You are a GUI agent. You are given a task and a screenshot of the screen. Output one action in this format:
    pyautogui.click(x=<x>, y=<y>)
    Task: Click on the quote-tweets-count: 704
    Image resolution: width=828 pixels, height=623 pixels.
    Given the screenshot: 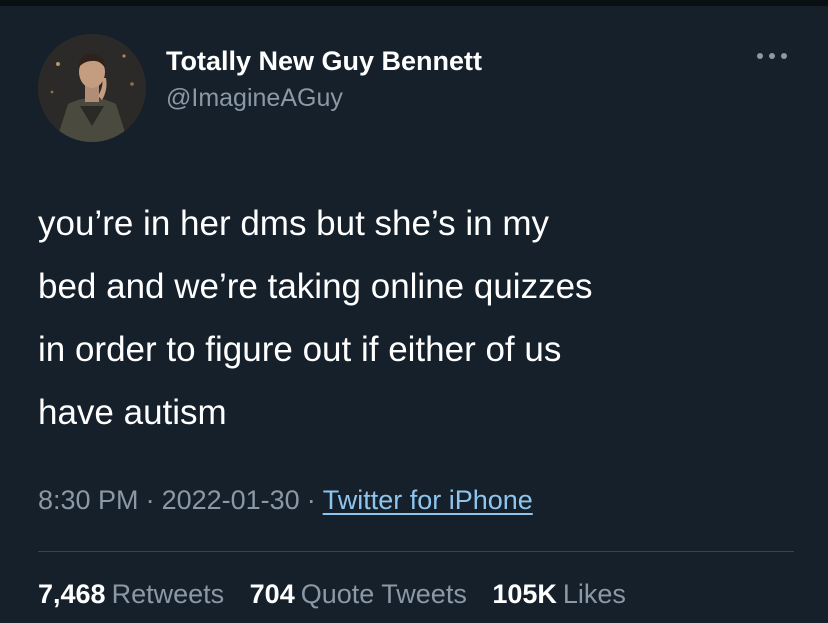 What is the action you would take?
    pyautogui.click(x=272, y=594)
    